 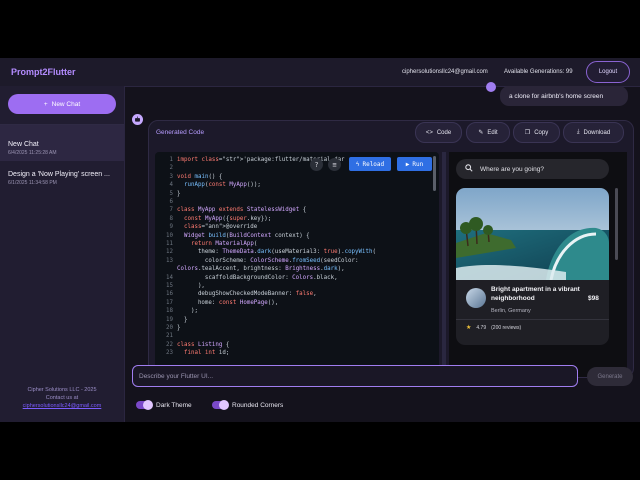 What do you see at coordinates (169, 277) in the screenshot?
I see `line-number: 14` at bounding box center [169, 277].